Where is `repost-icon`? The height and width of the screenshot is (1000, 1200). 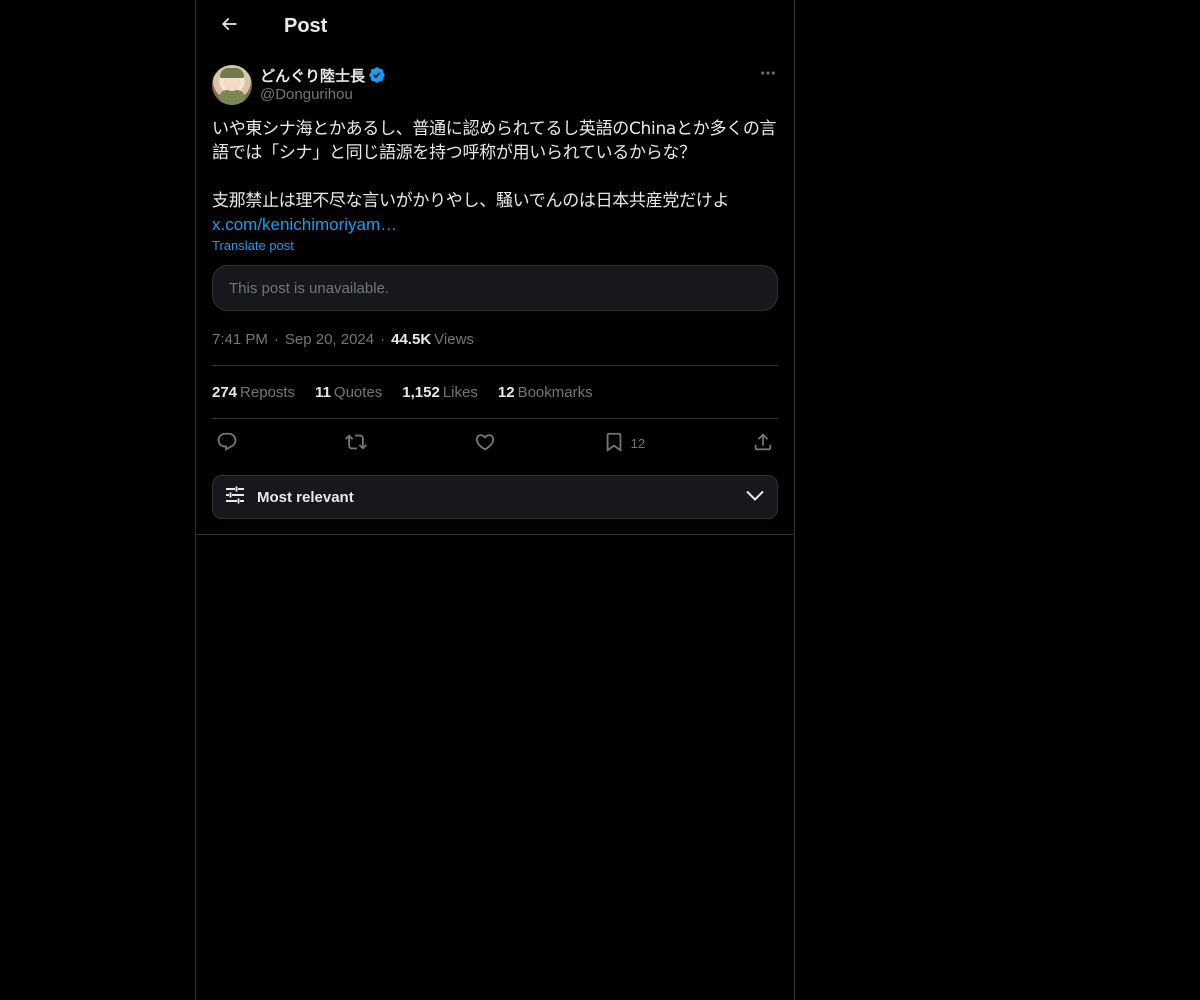 repost-icon is located at coordinates (355, 443).